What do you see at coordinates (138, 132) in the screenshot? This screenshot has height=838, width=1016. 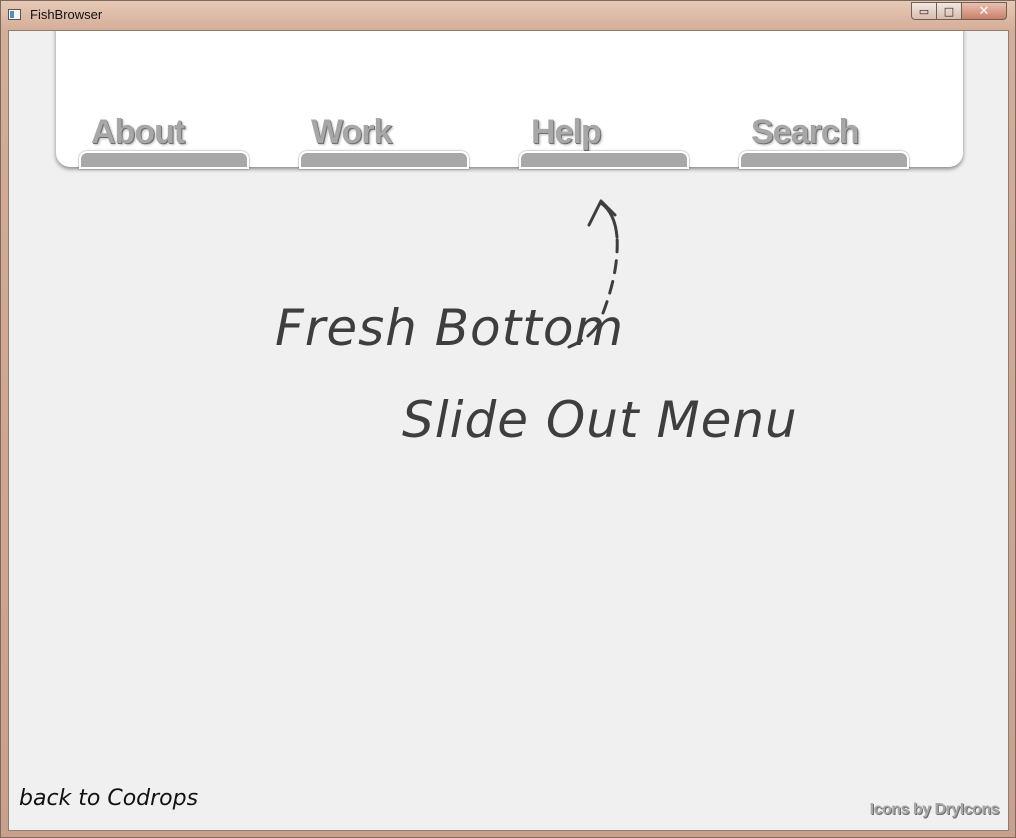 I see `menu-item-label: About` at bounding box center [138, 132].